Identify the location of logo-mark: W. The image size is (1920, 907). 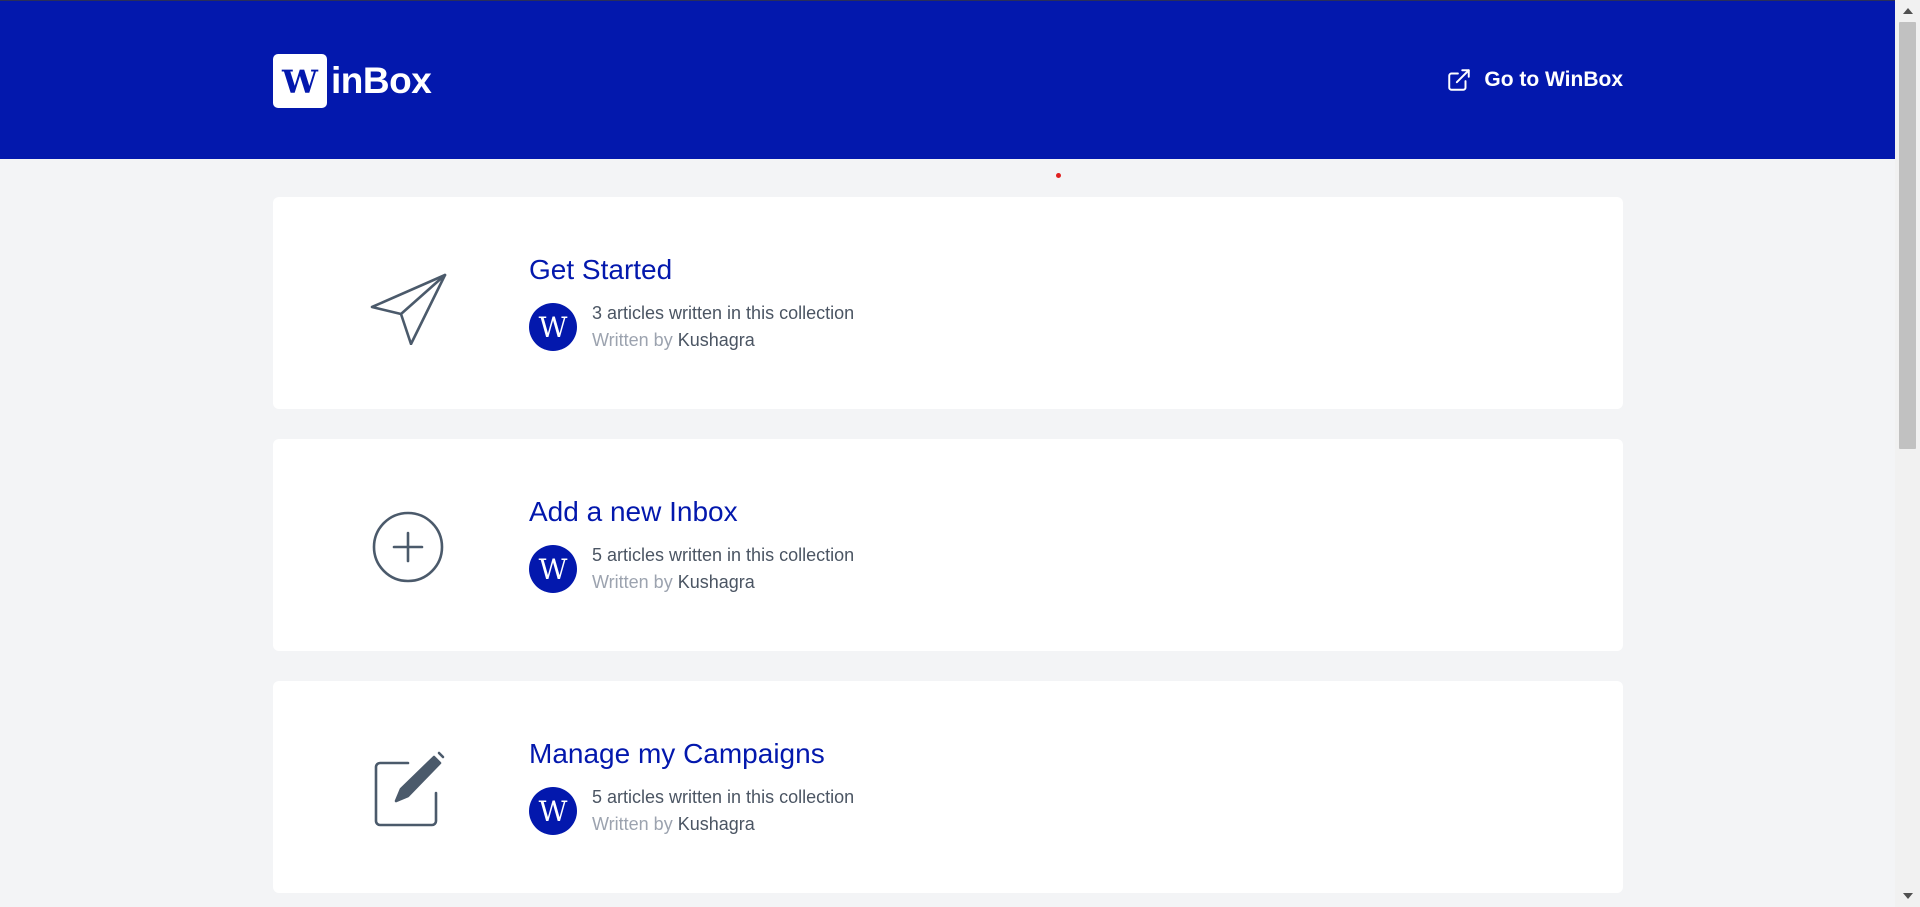
(300, 81).